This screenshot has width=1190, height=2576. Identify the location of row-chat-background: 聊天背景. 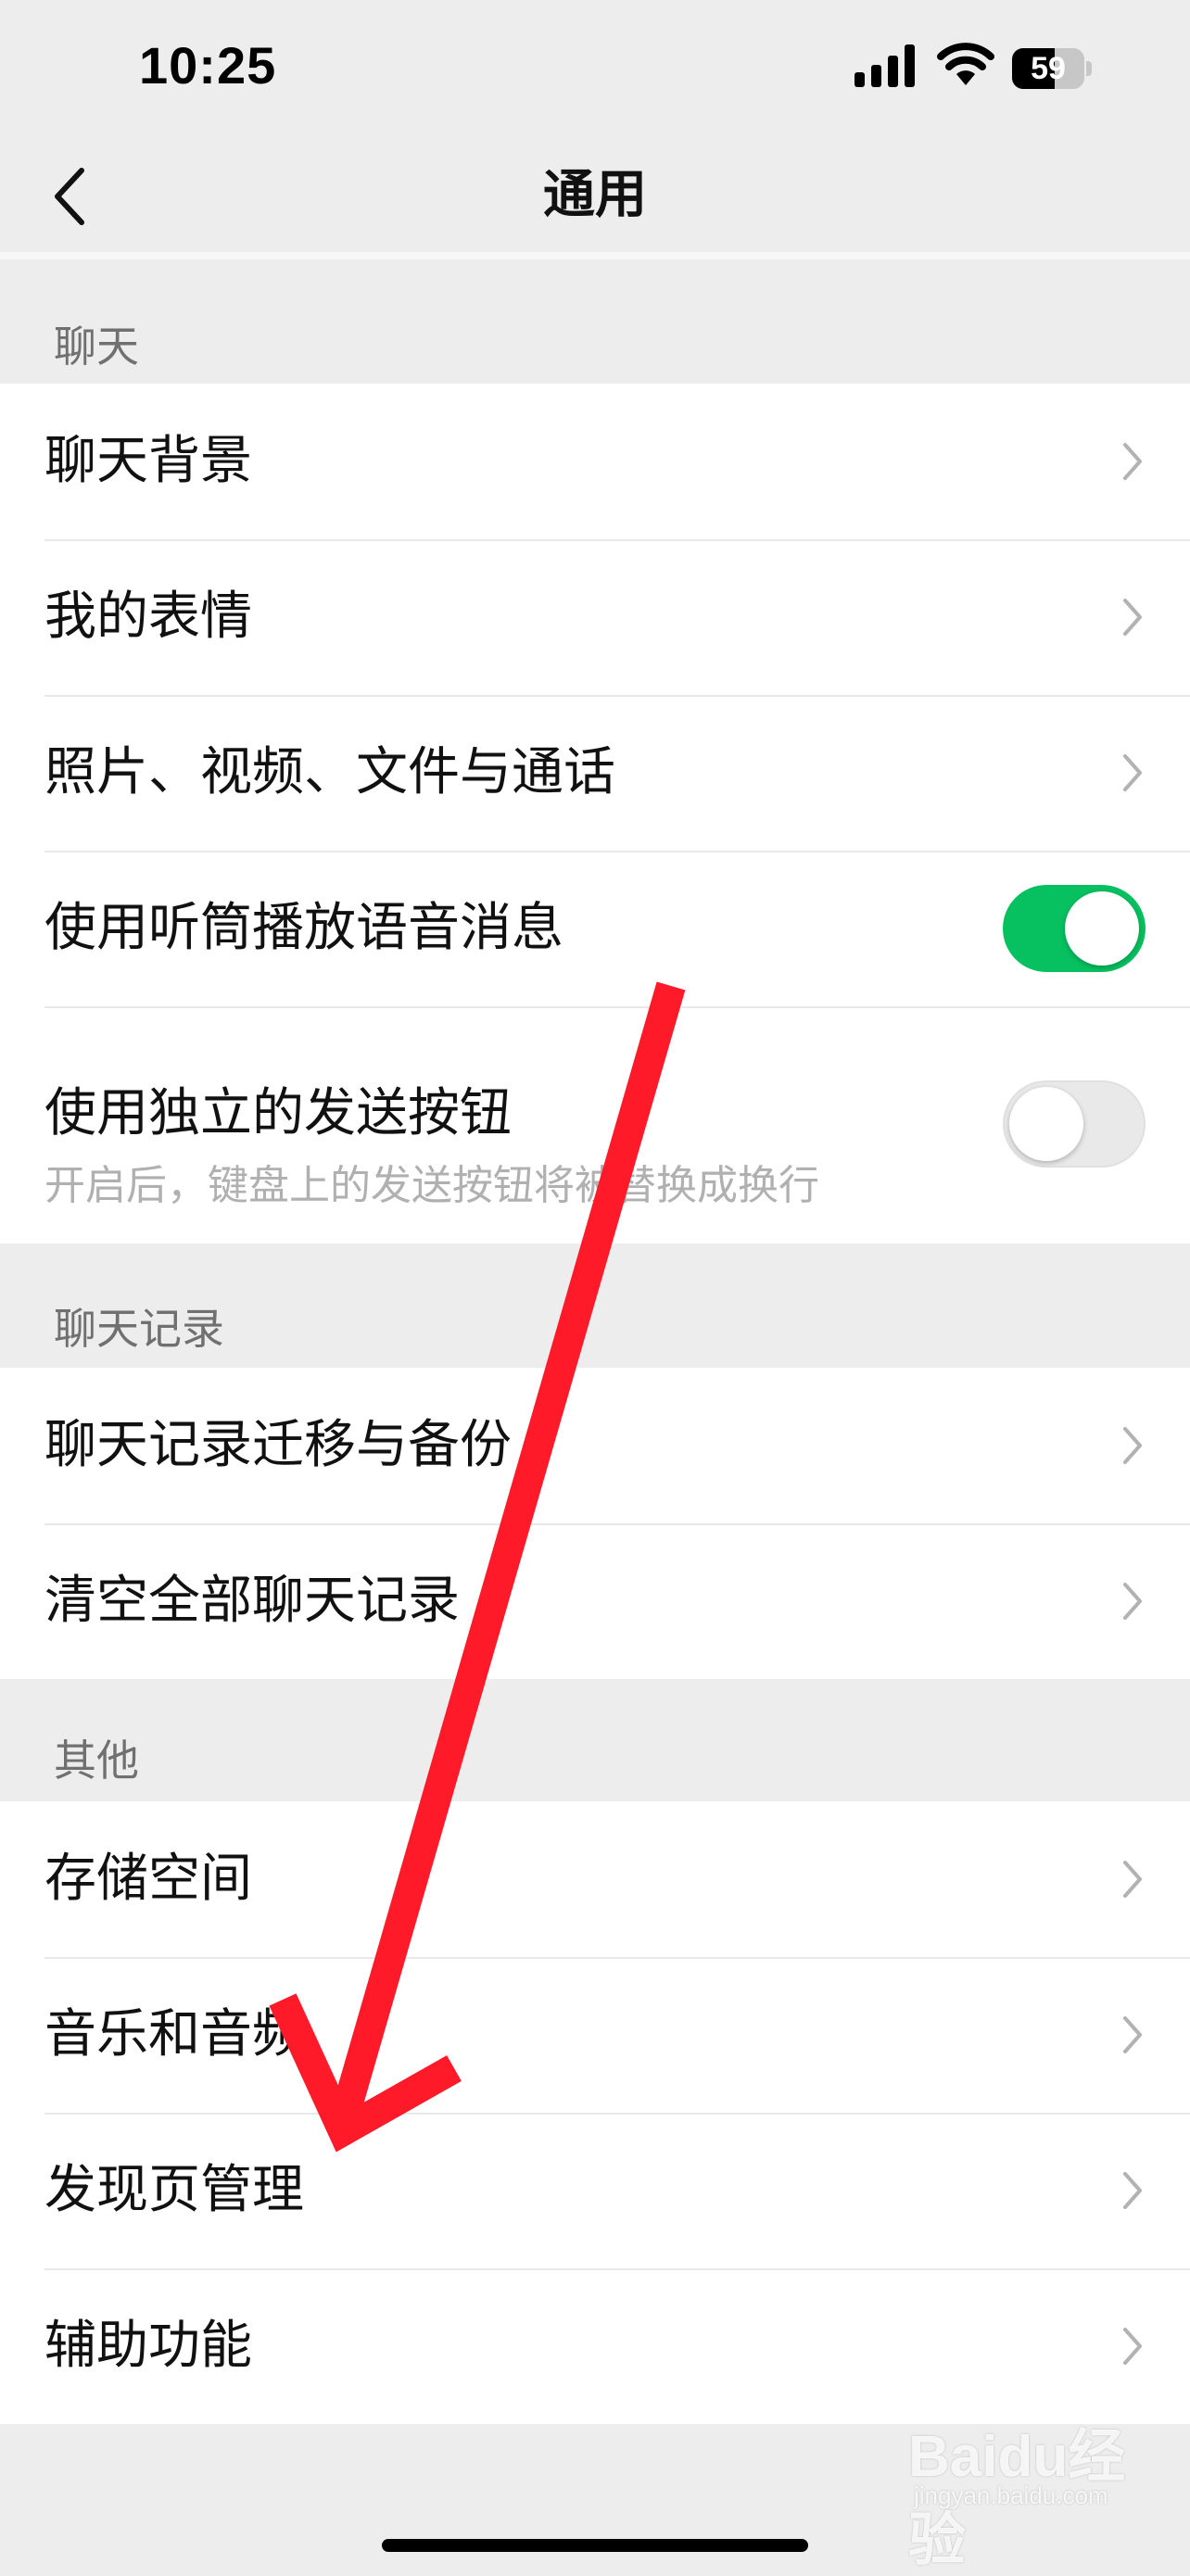
(595, 462).